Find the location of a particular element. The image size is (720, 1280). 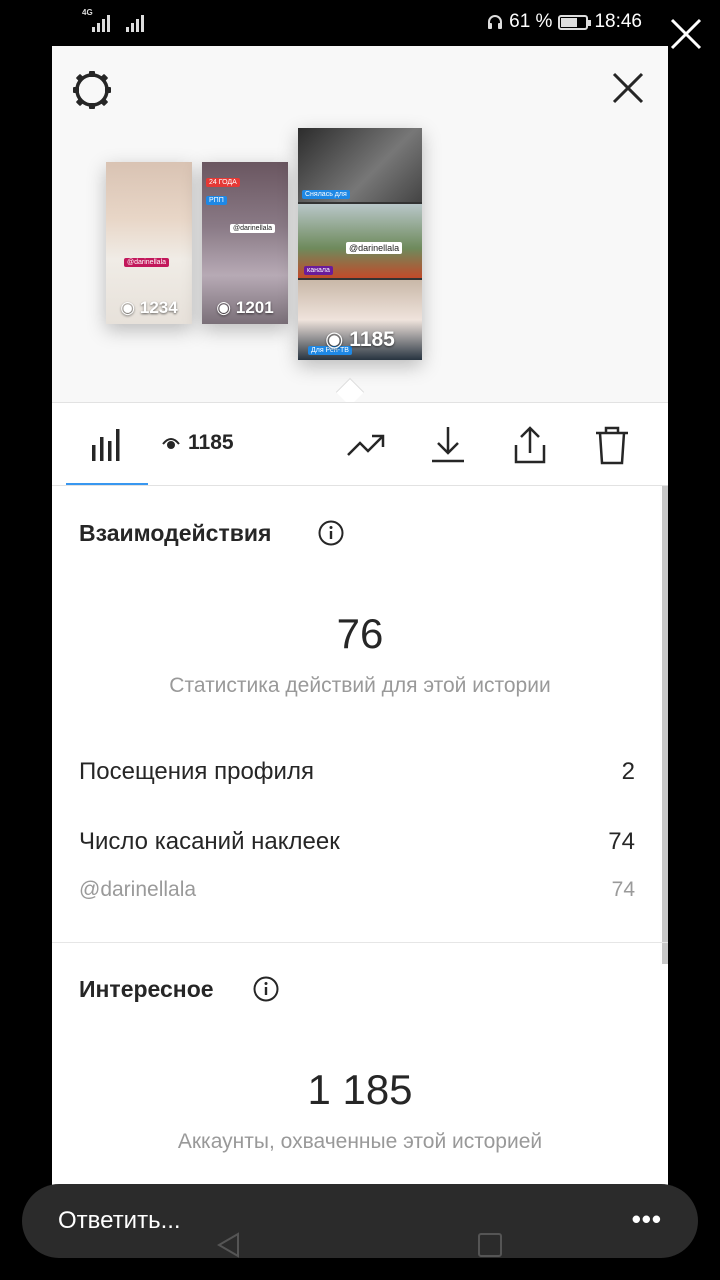

signal-icon is located at coordinates (101, 22).